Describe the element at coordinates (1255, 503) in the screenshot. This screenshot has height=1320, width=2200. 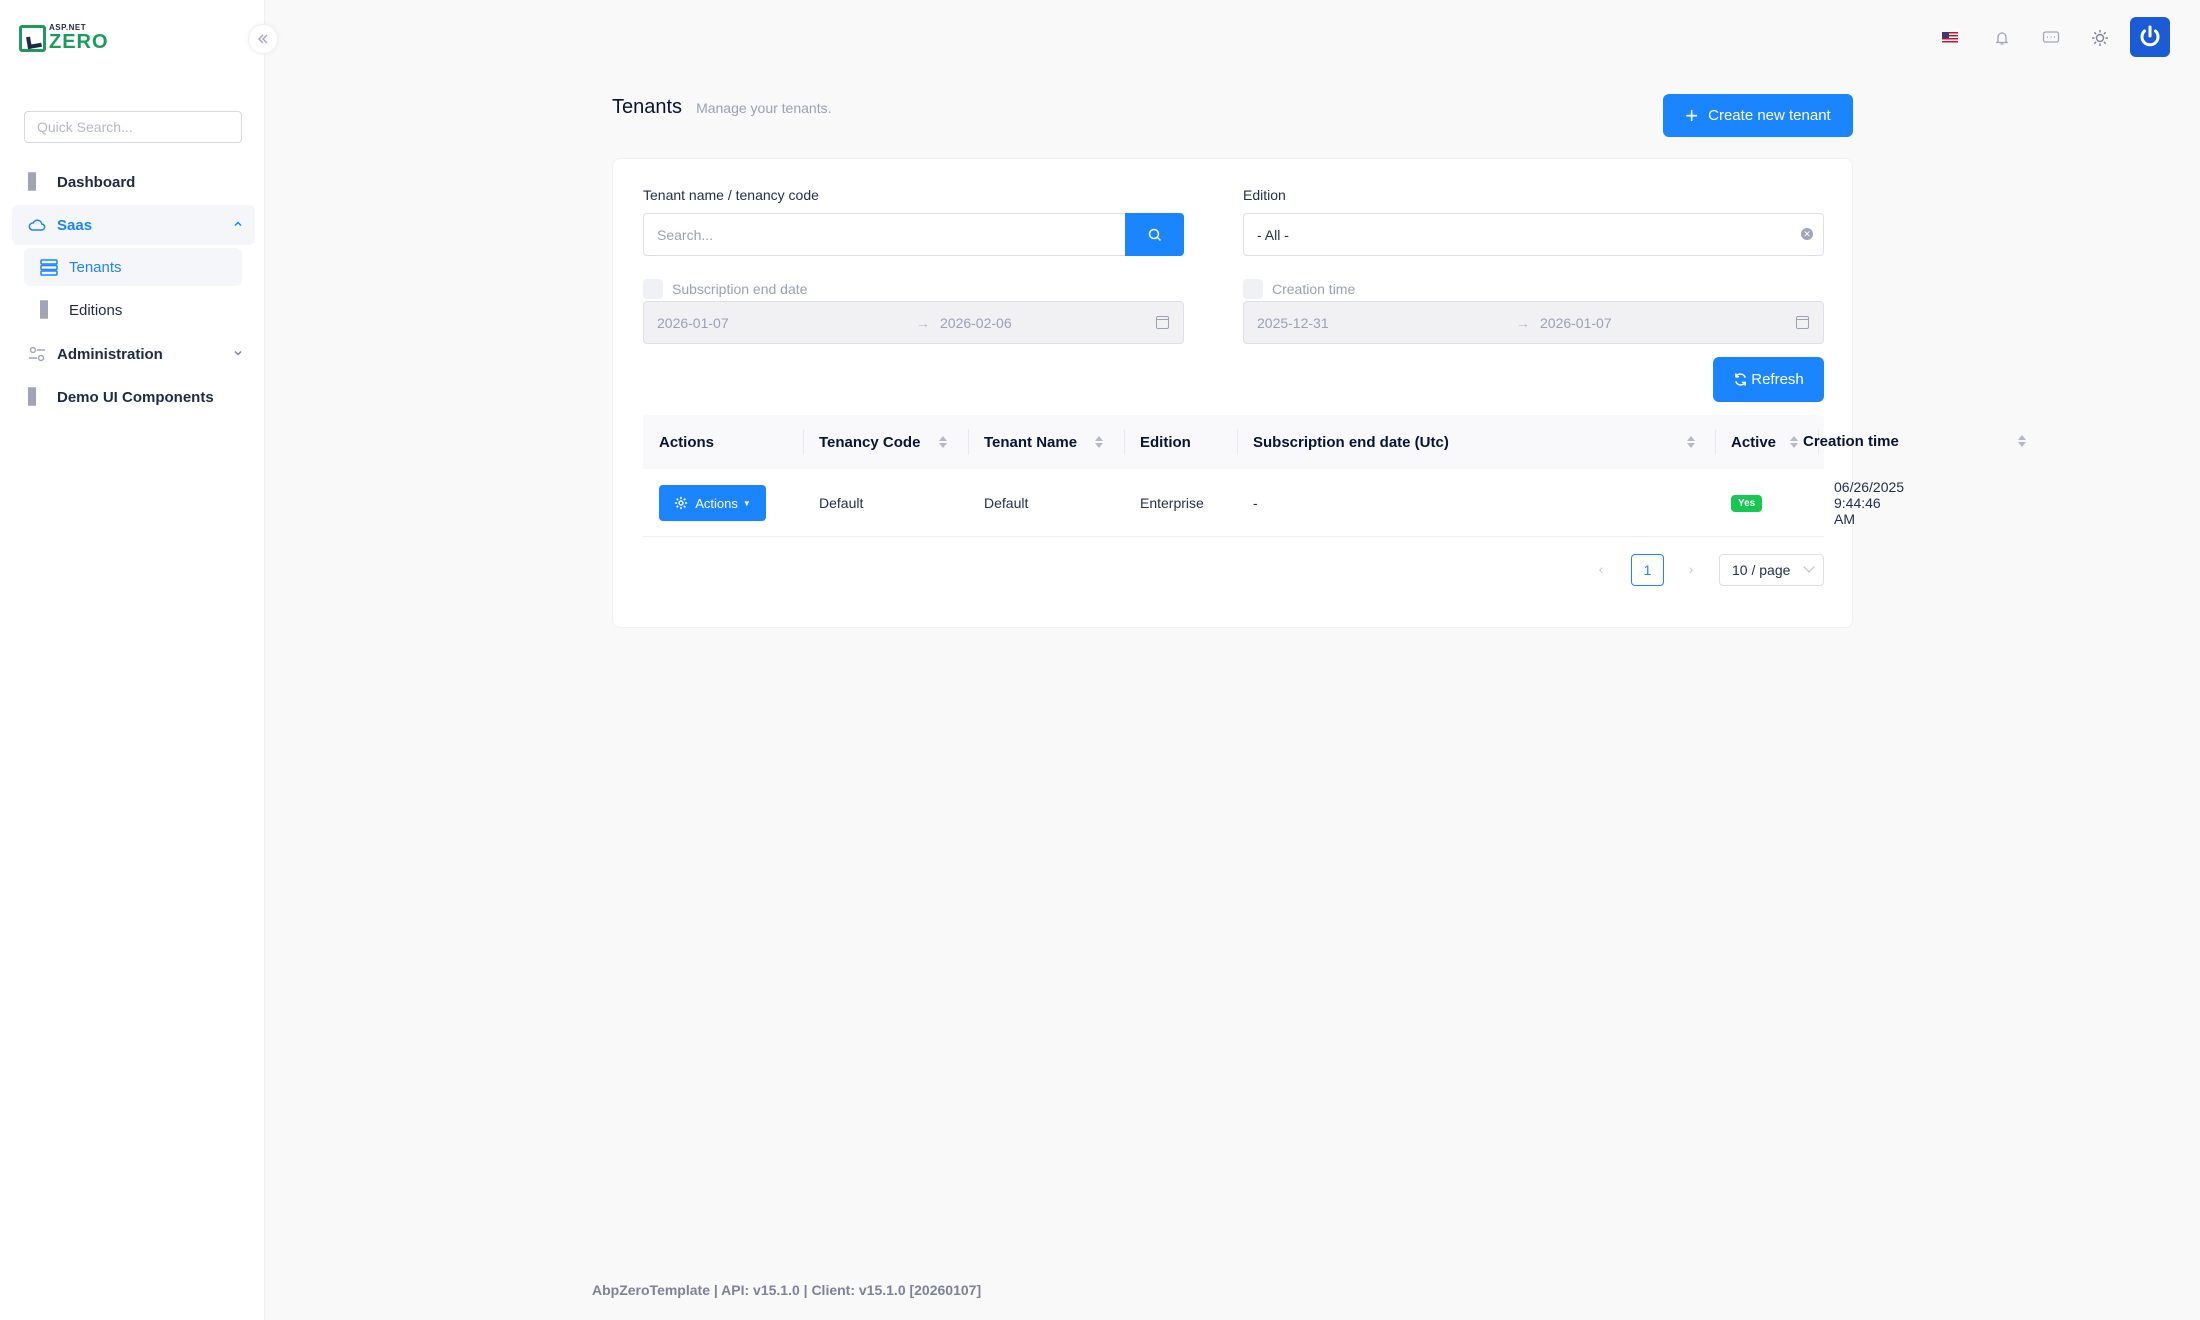
I see `cell-subscription-end: -` at that location.